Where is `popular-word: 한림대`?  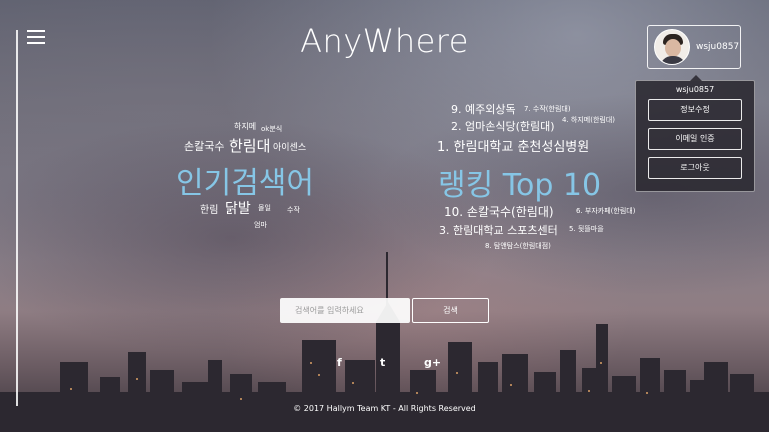
popular-word: 한림대 is located at coordinates (249, 145).